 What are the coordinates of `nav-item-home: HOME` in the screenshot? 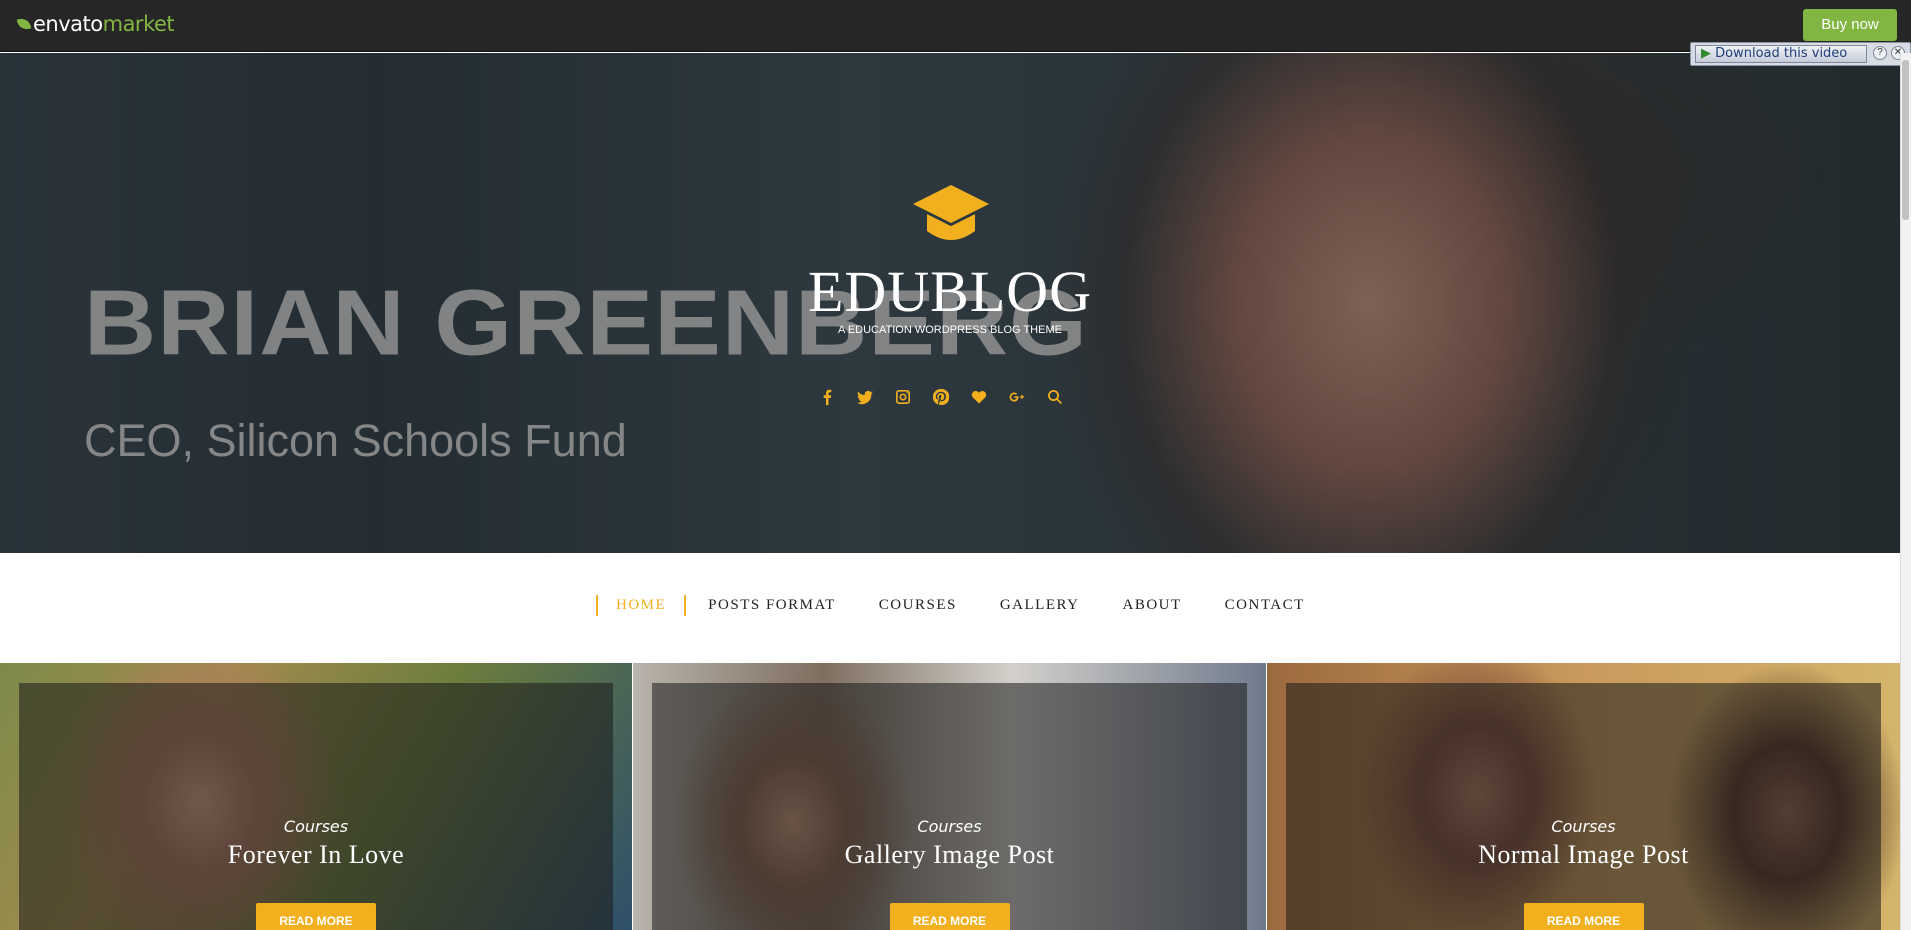 It's located at (641, 605).